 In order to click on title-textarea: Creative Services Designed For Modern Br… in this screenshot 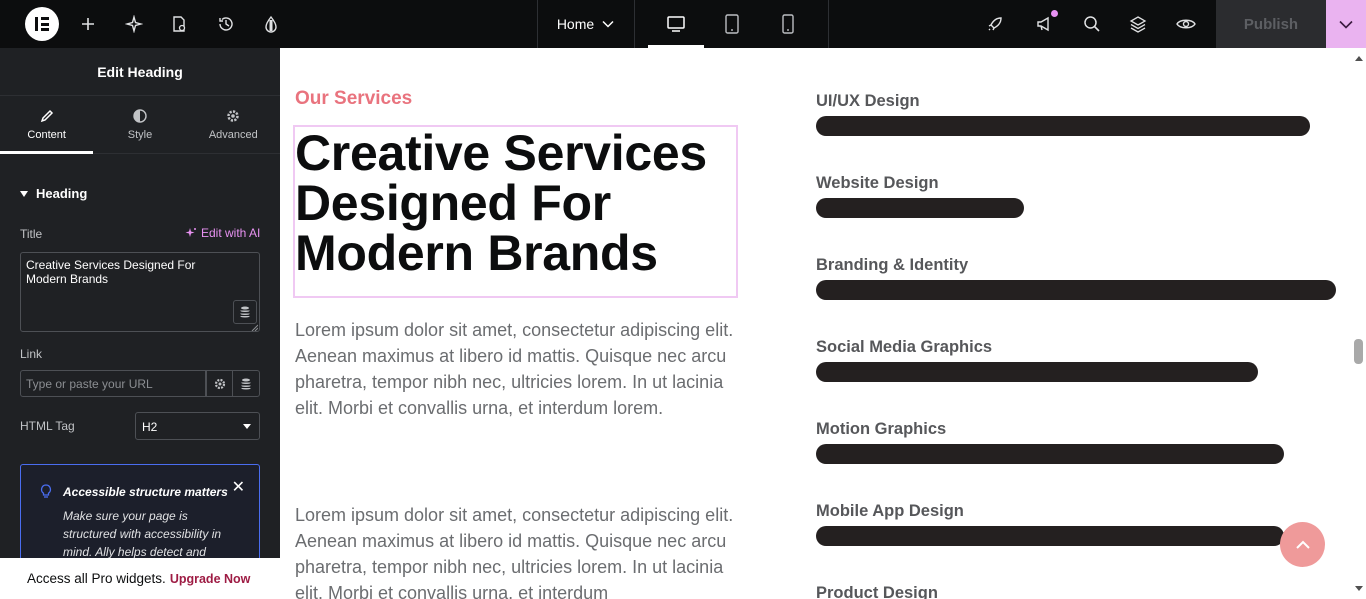, I will do `click(140, 292)`.